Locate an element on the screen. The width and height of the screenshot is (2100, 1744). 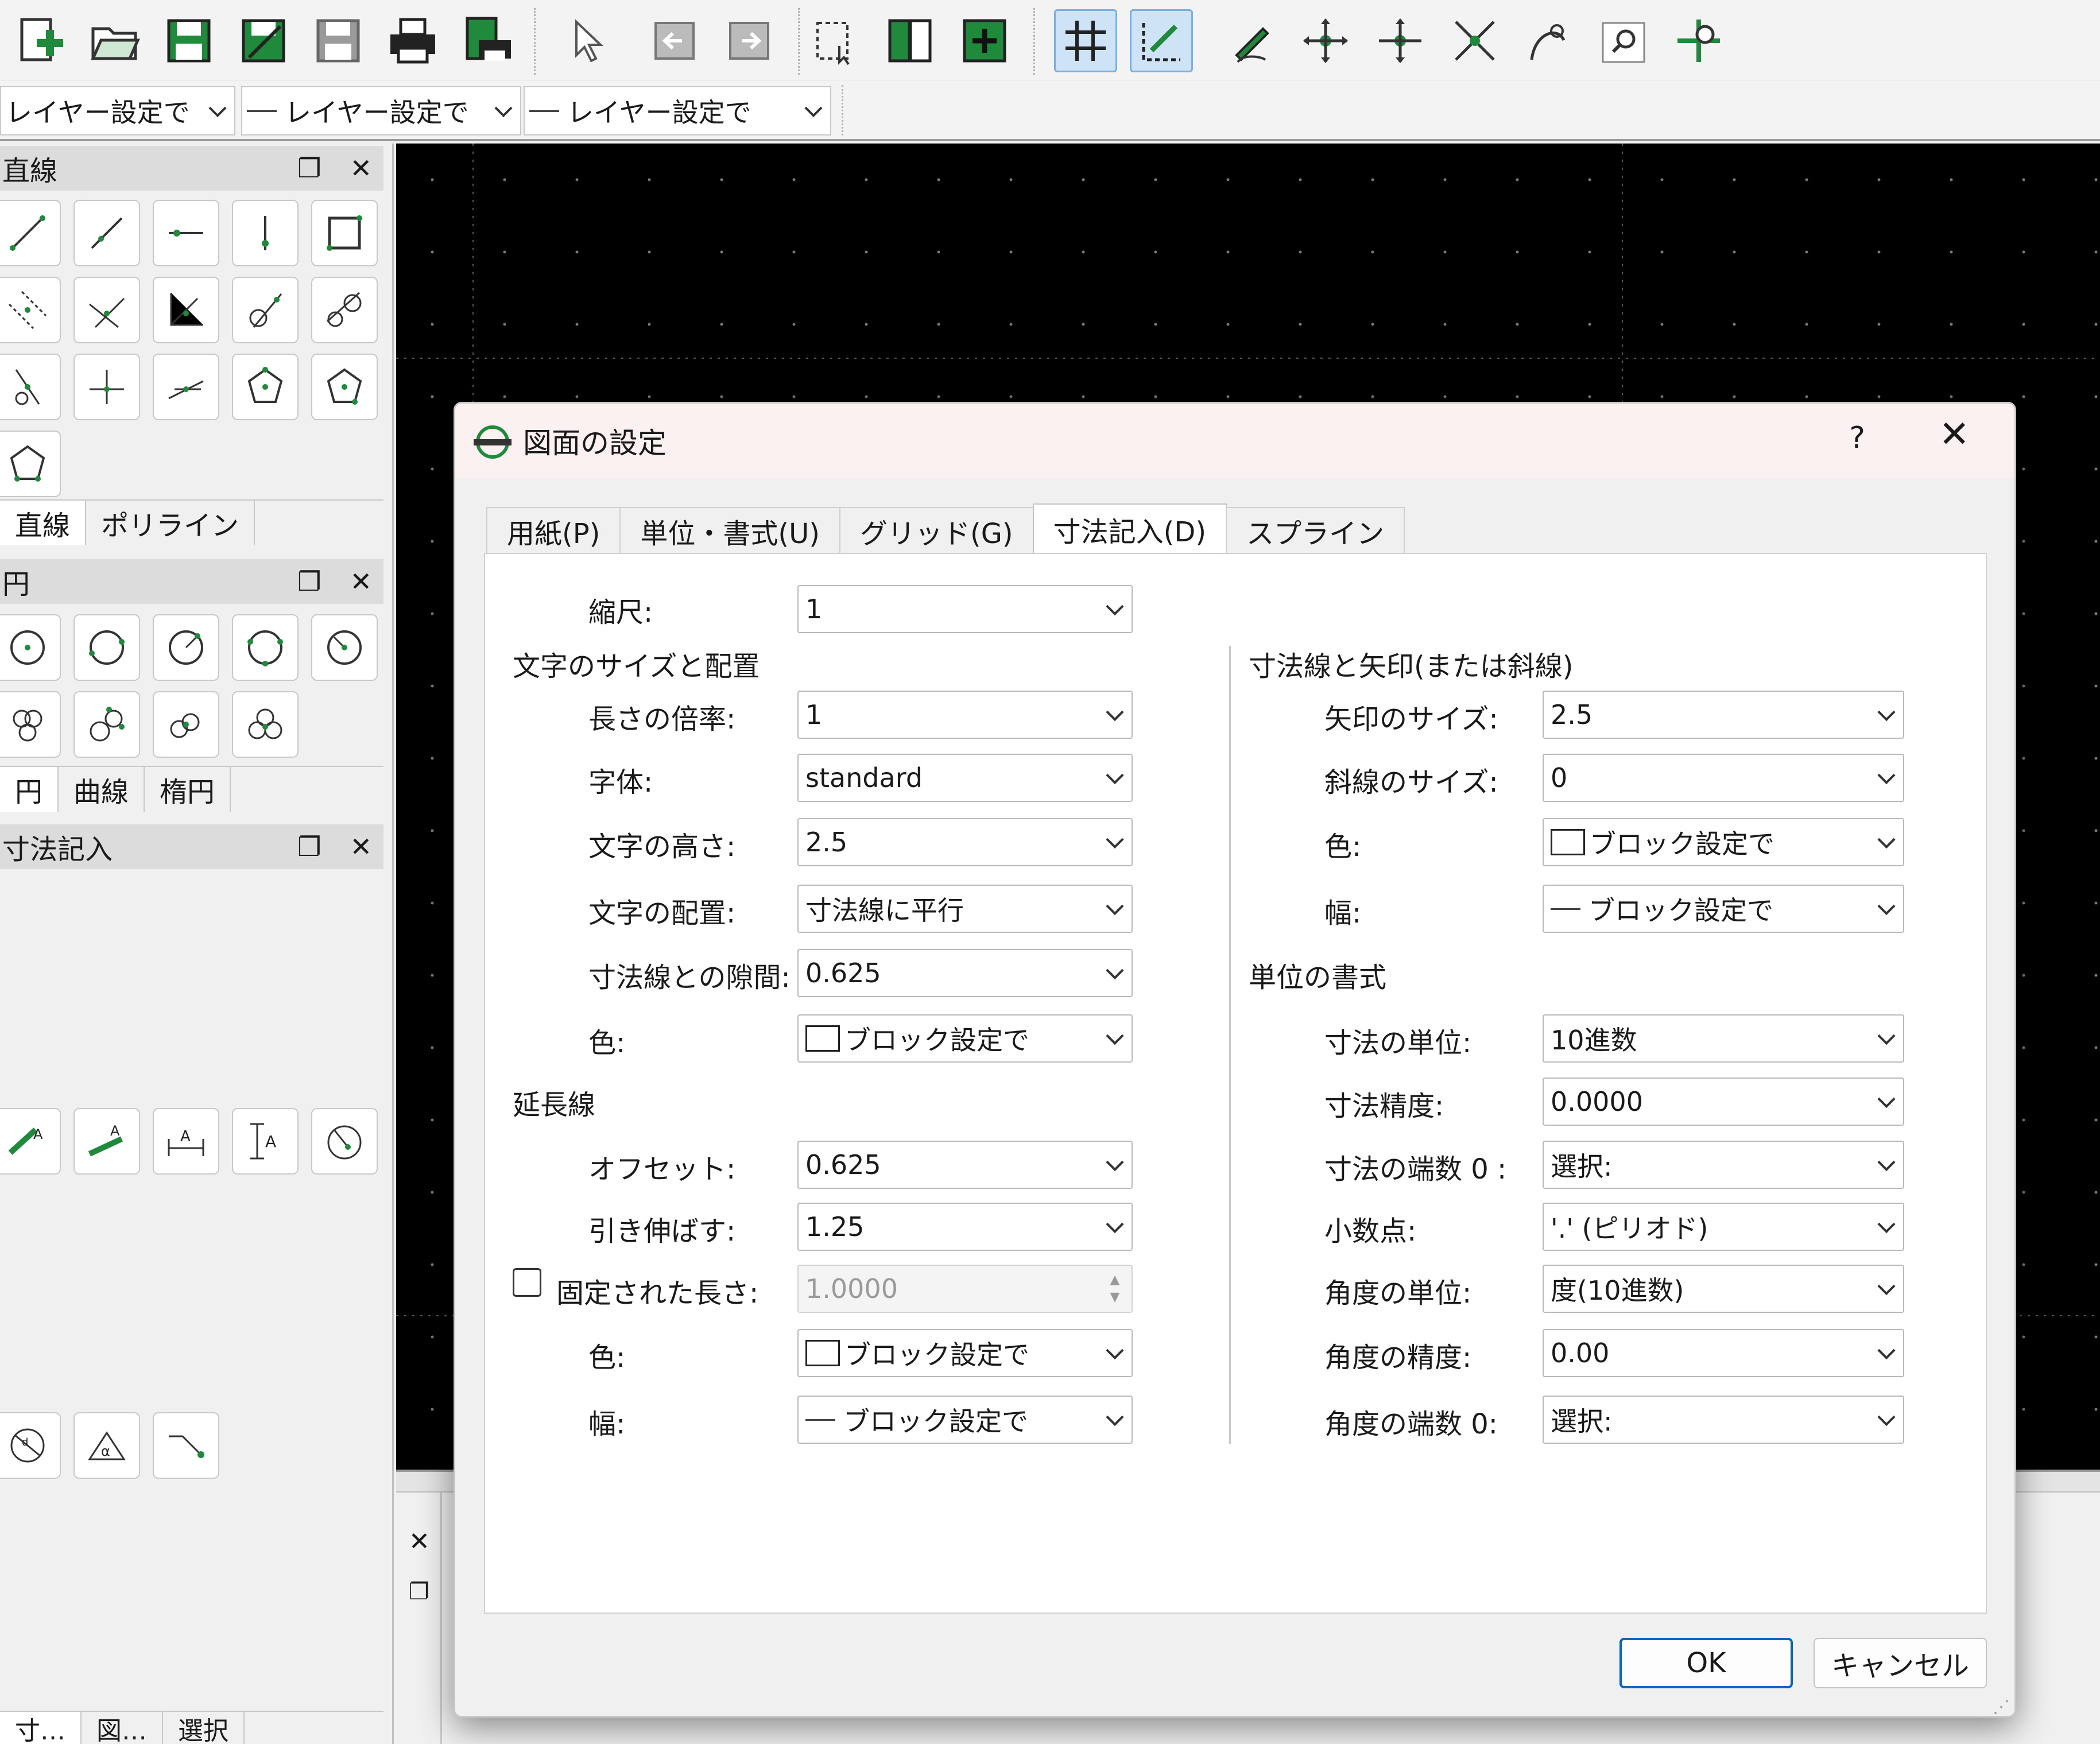
tool-circle-center-icon is located at coordinates (30, 647).